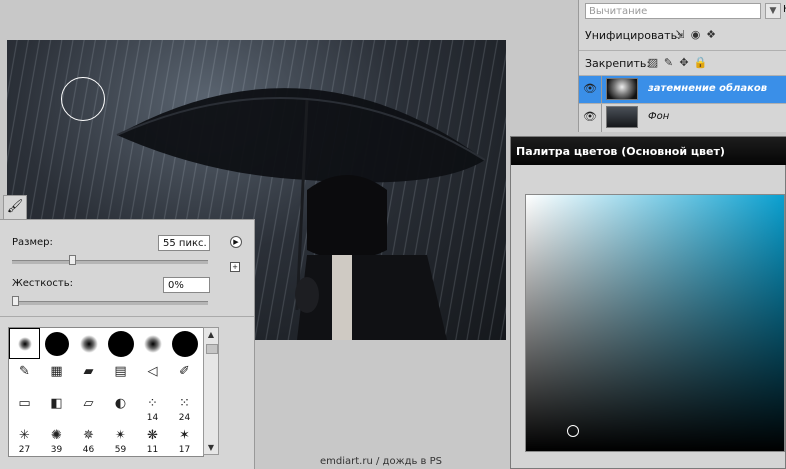 This screenshot has height=469, width=786. Describe the element at coordinates (381, 461) in the screenshot. I see `footer-caption: emdiart.ru / дождь в PS` at that location.